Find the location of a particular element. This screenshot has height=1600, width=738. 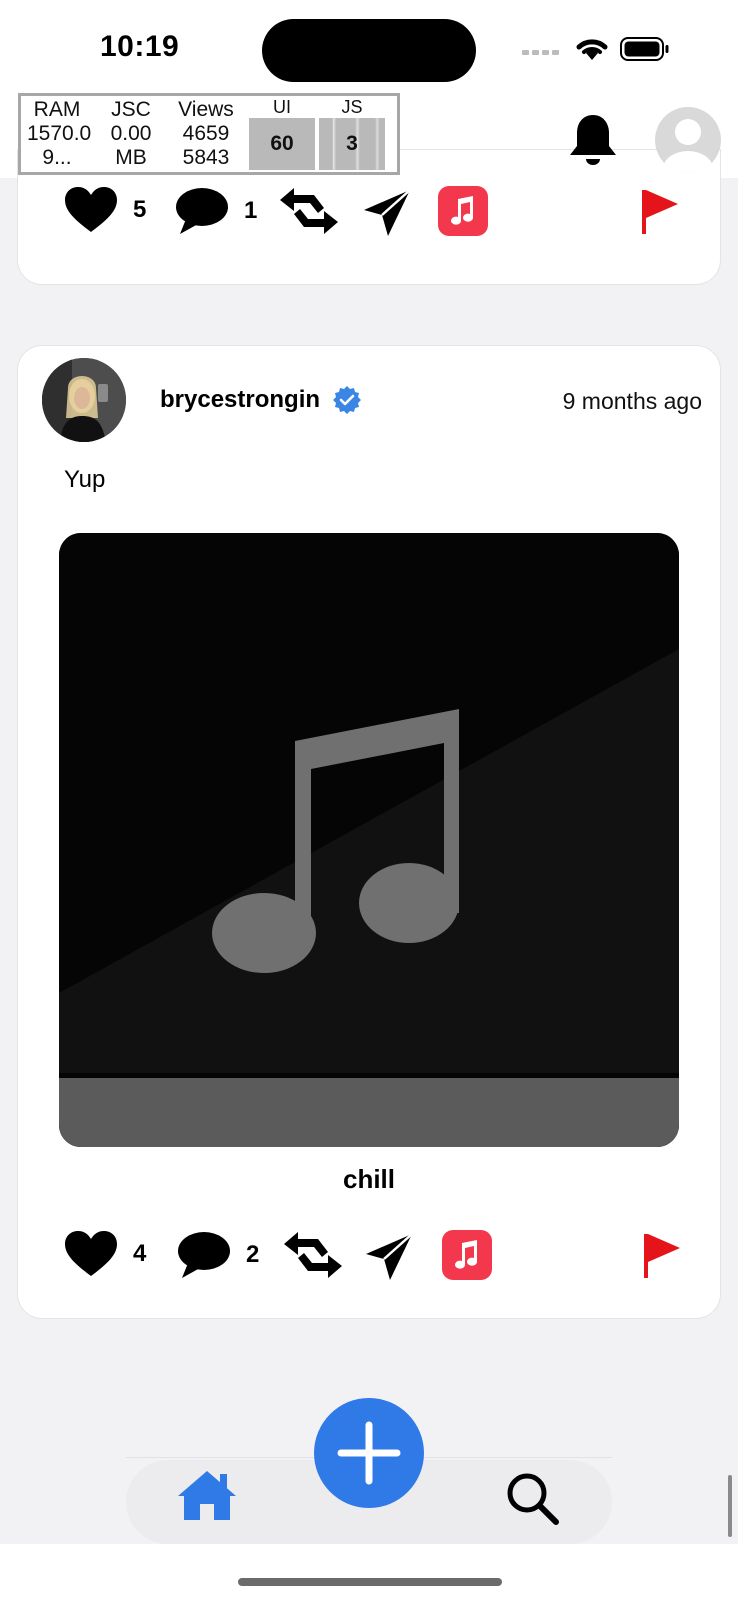

like-action: 5 is located at coordinates (104, 210).